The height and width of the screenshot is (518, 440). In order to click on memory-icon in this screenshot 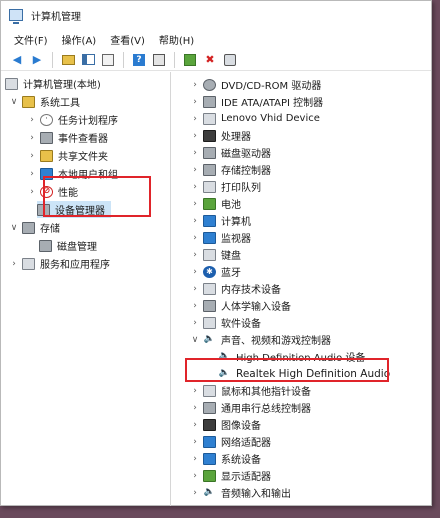, I will do `click(209, 288)`.